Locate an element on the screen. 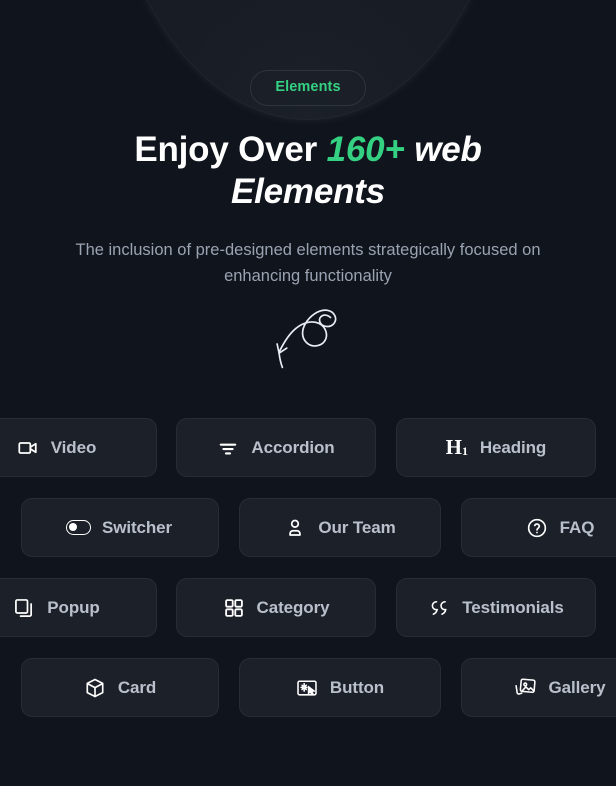 The height and width of the screenshot is (786, 616). element-row-2: Switcher Our Team FAQ is located at coordinates (308, 538).